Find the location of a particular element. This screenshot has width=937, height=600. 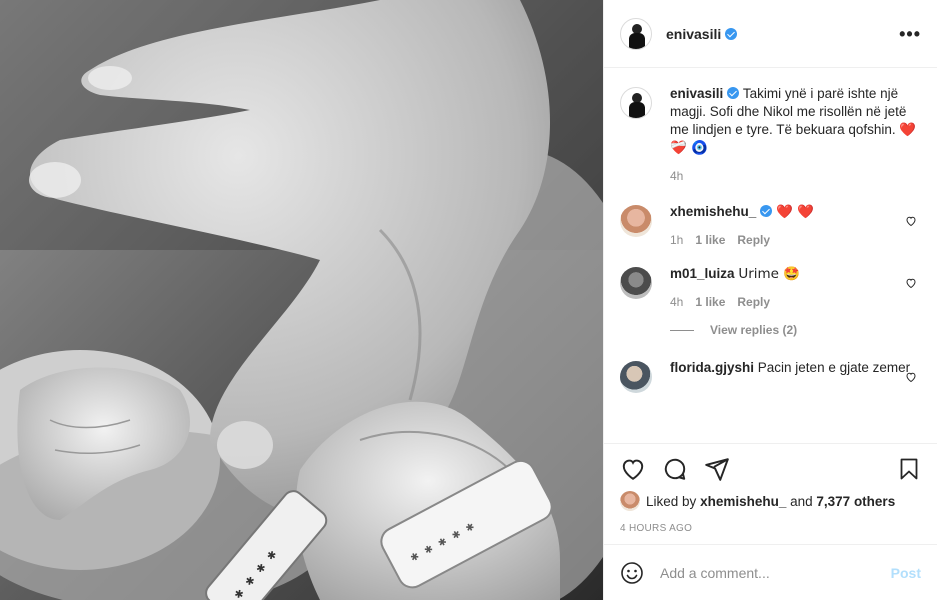

comment-input is located at coordinates (775, 572).